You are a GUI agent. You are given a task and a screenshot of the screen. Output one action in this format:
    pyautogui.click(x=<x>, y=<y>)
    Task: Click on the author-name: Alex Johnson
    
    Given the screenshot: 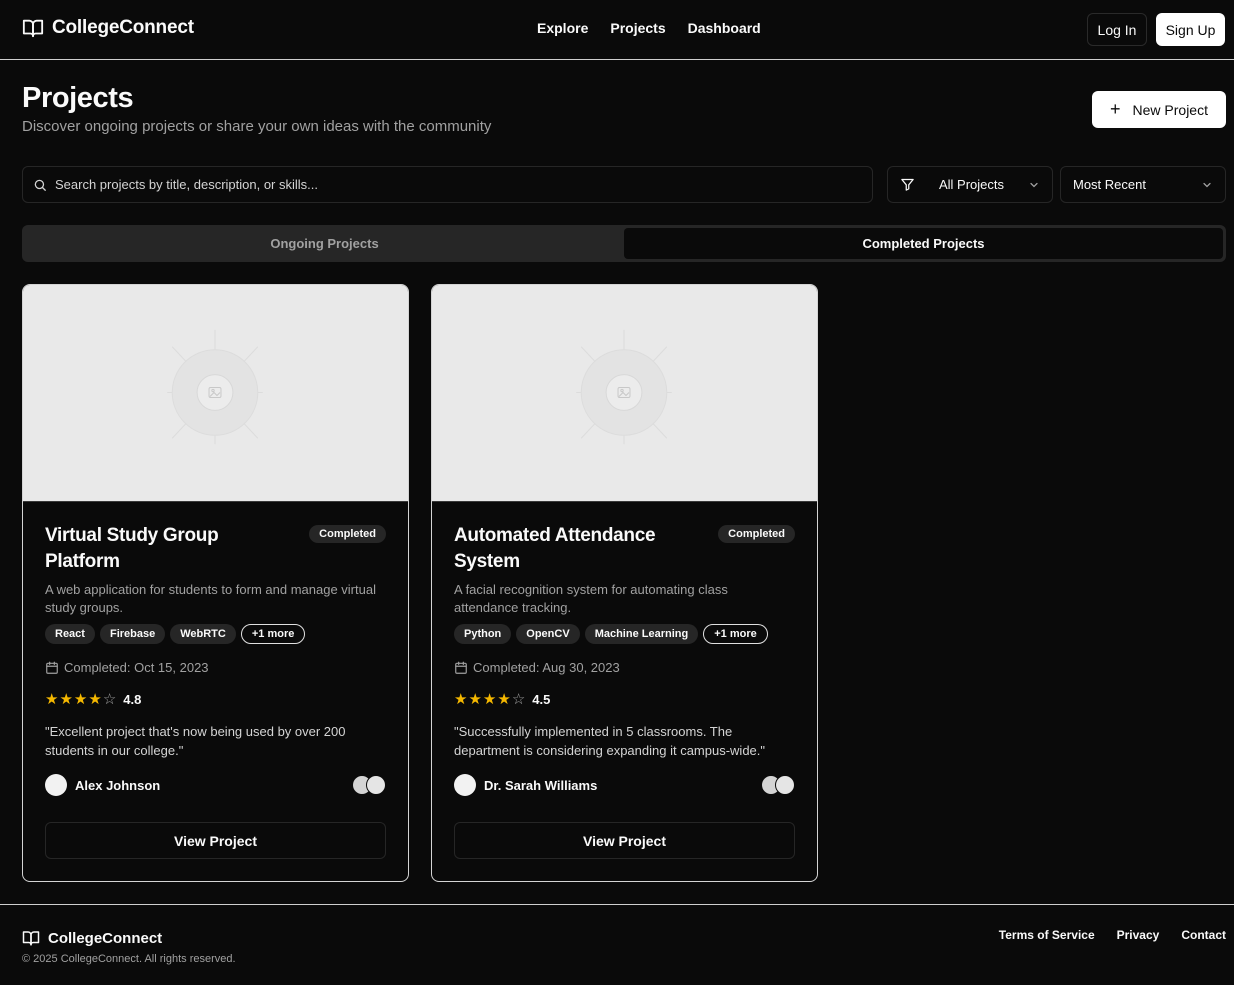 What is the action you would take?
    pyautogui.click(x=118, y=785)
    